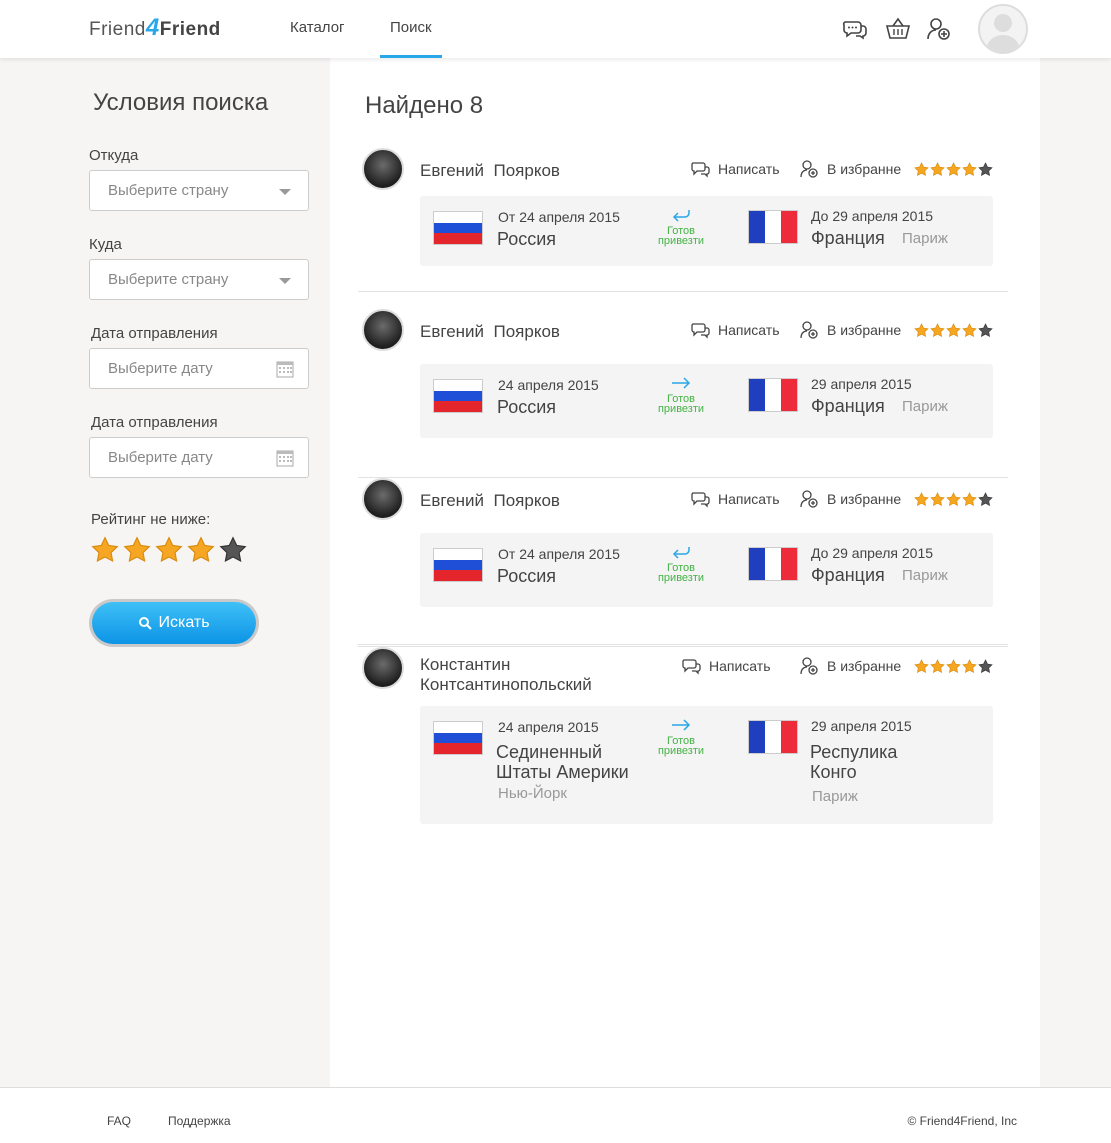 The width and height of the screenshot is (1111, 1143). I want to click on sidebar-title: Условия поиска, so click(181, 102).